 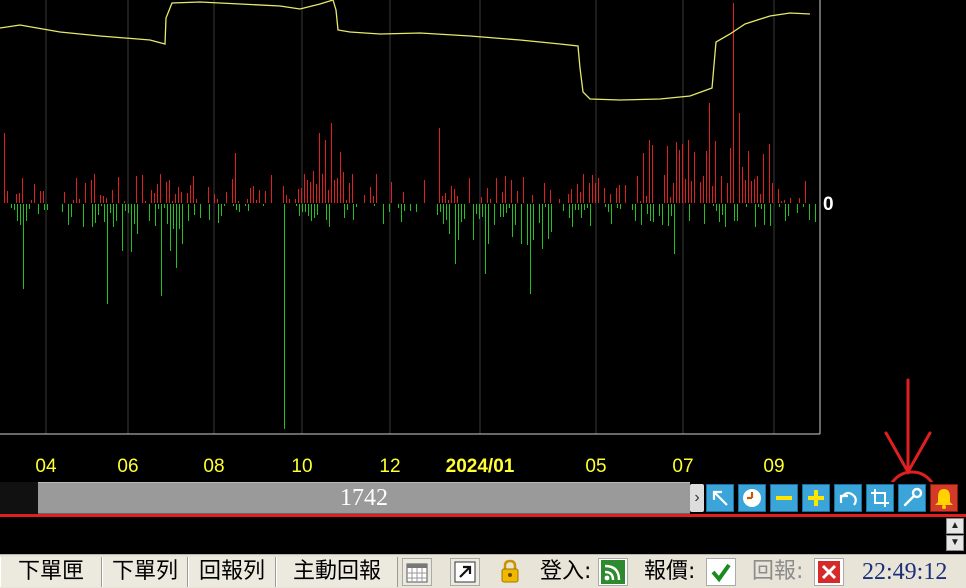 What do you see at coordinates (697, 498) in the screenshot?
I see `scroll-right-button: ›` at bounding box center [697, 498].